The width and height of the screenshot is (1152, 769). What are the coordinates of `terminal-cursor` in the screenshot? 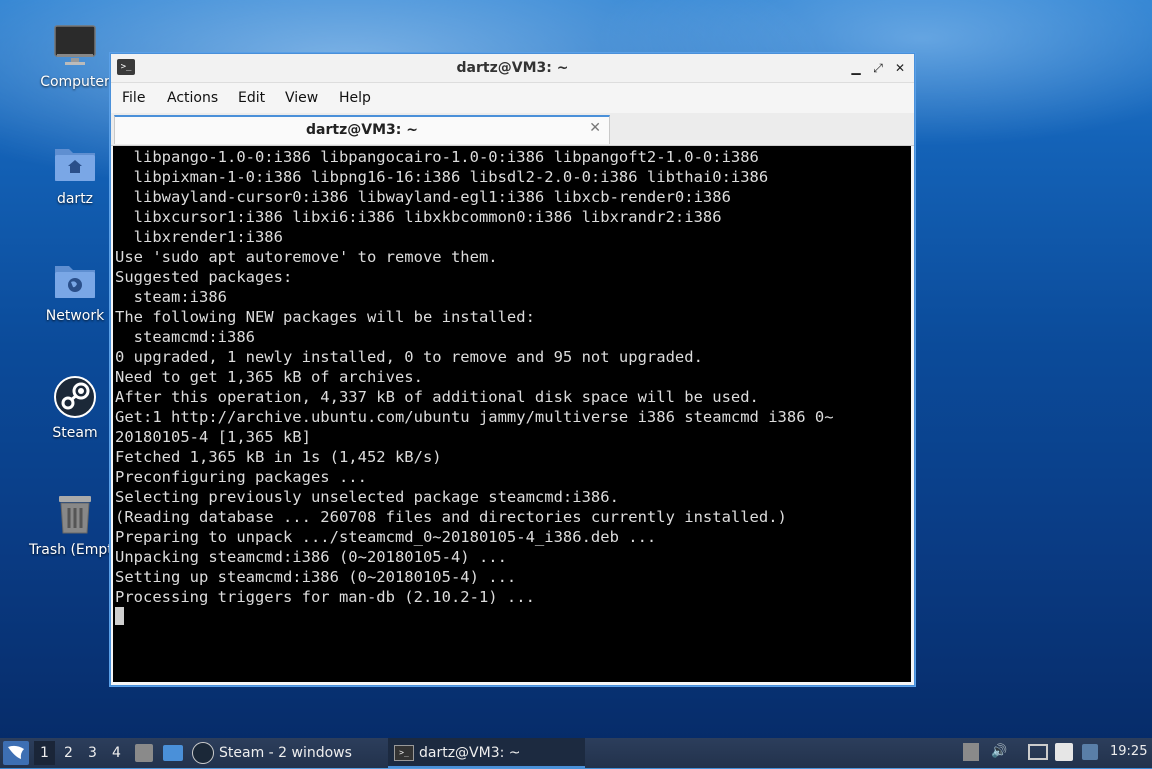 It's located at (119, 616).